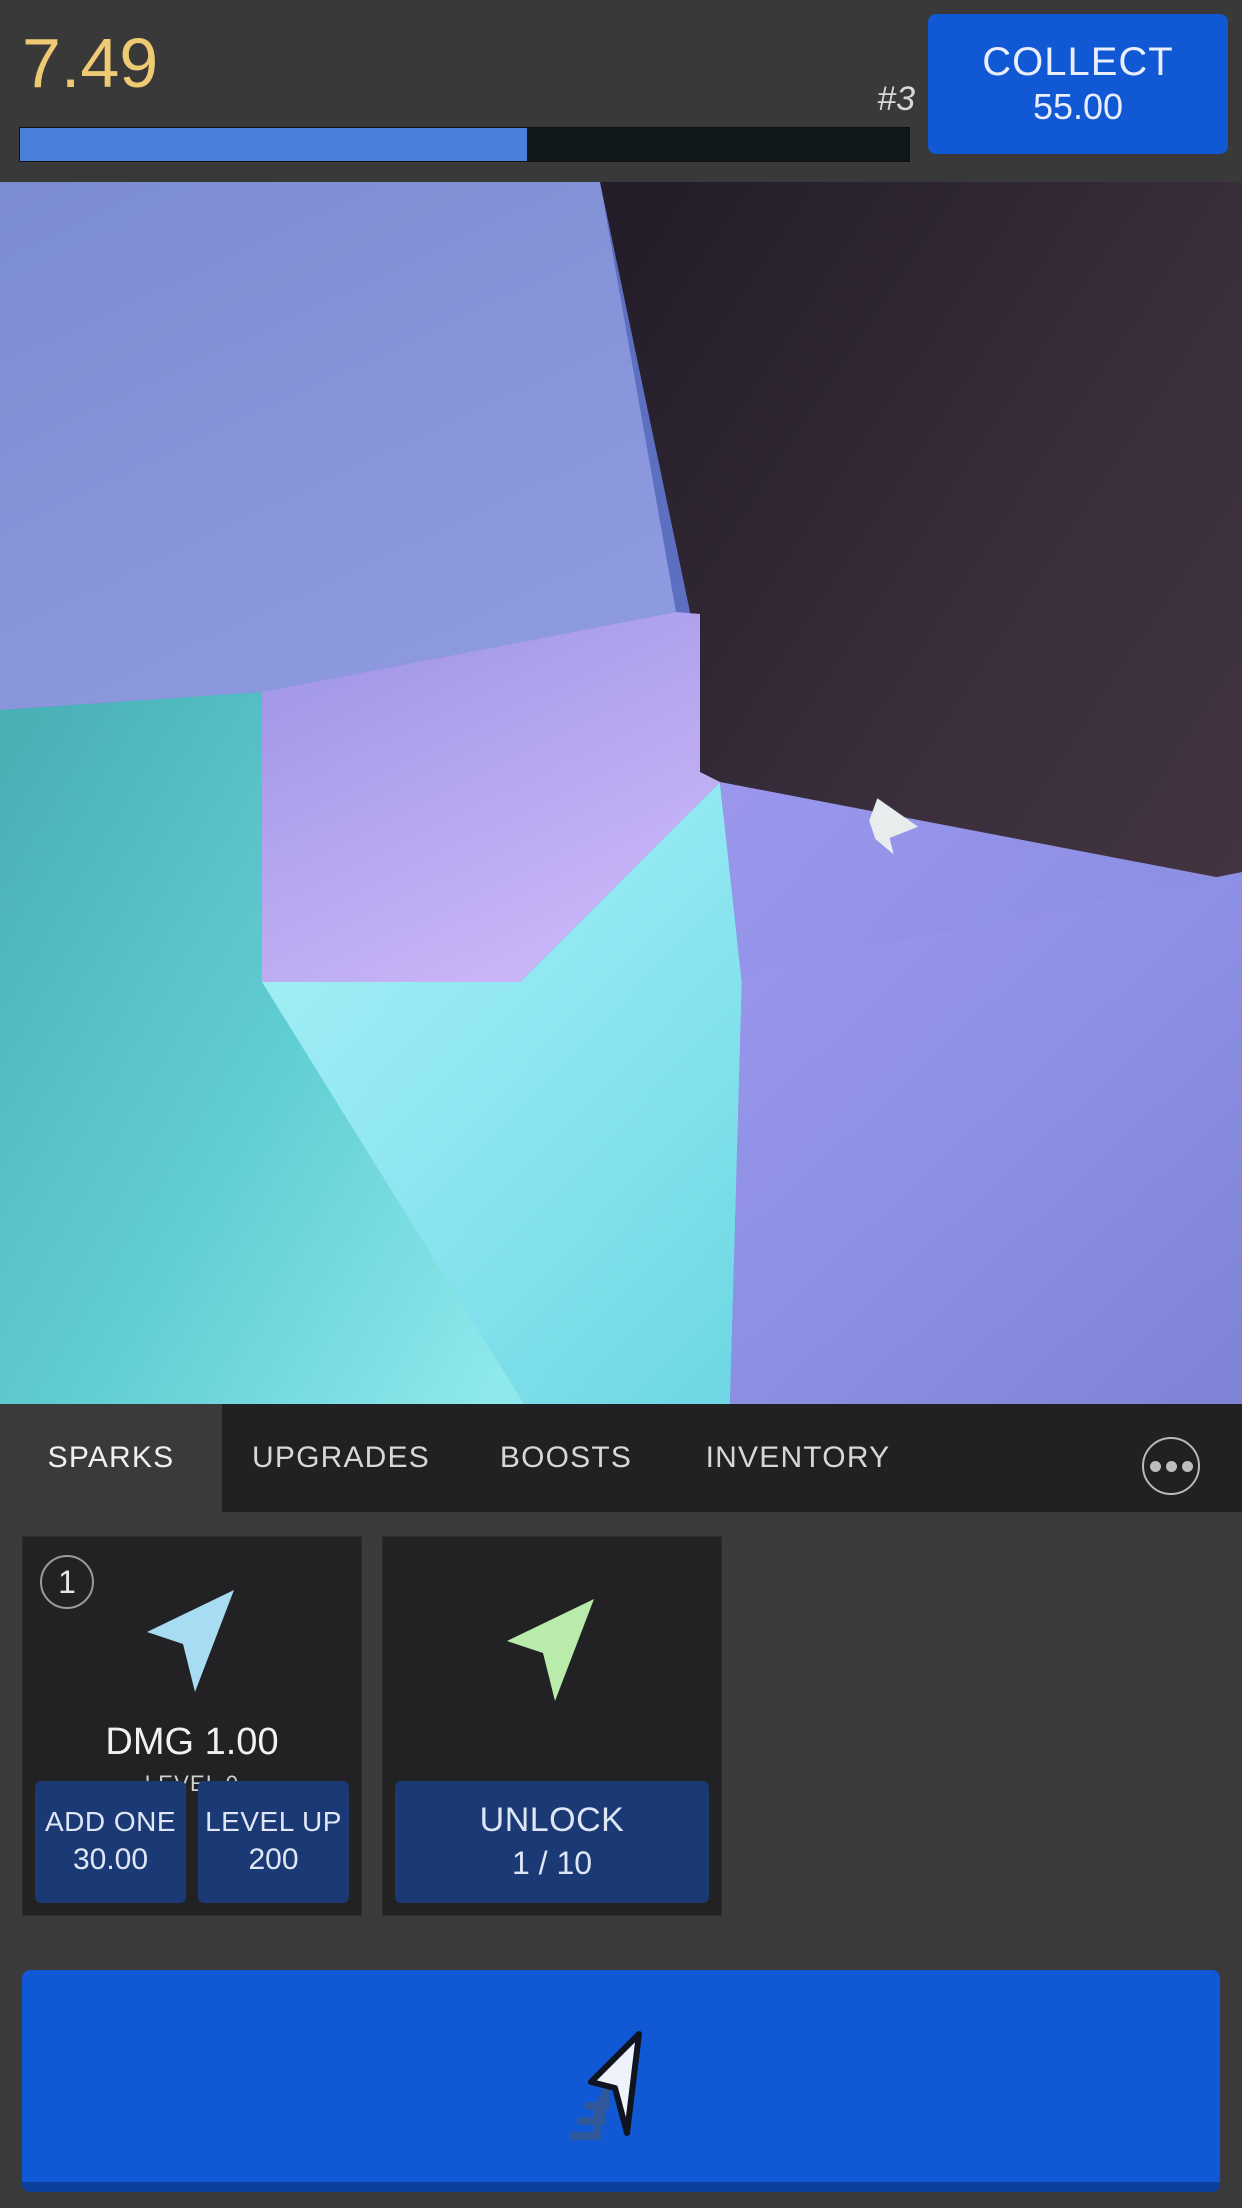  Describe the element at coordinates (552, 1863) in the screenshot. I see `unlock-progress: 1 / 10` at that location.